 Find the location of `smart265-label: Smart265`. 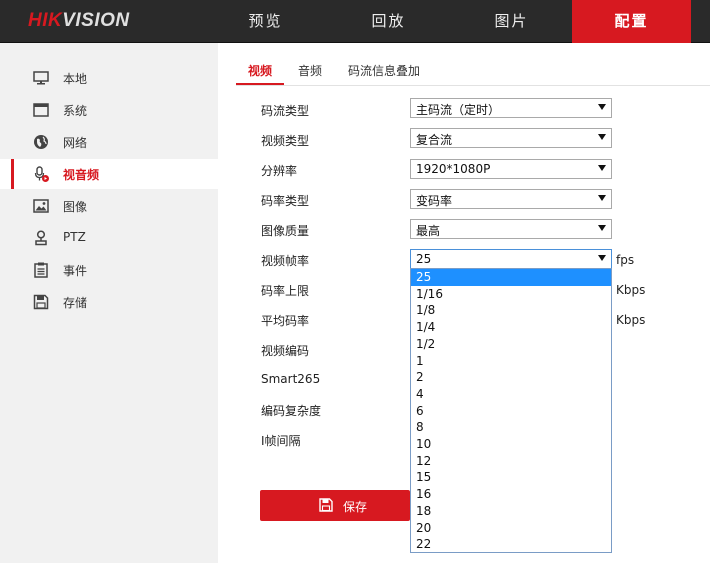

smart265-label: Smart265 is located at coordinates (291, 379).